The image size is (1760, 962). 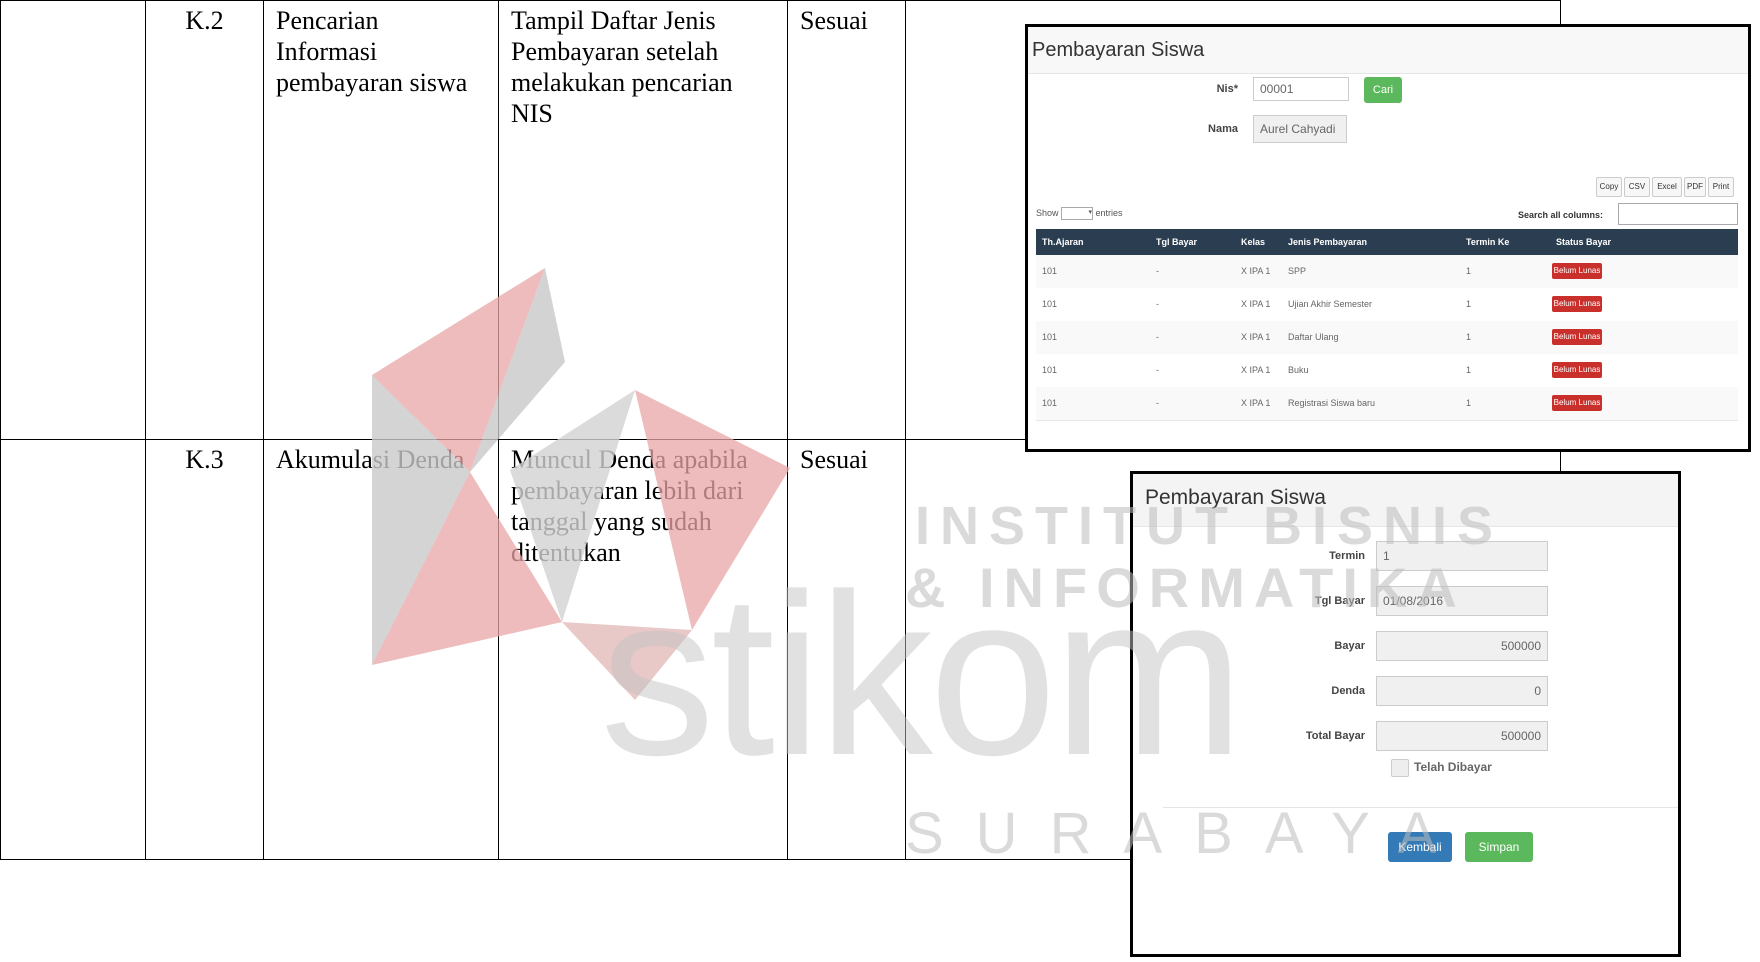 I want to click on field-input: 1, so click(x=1462, y=556).